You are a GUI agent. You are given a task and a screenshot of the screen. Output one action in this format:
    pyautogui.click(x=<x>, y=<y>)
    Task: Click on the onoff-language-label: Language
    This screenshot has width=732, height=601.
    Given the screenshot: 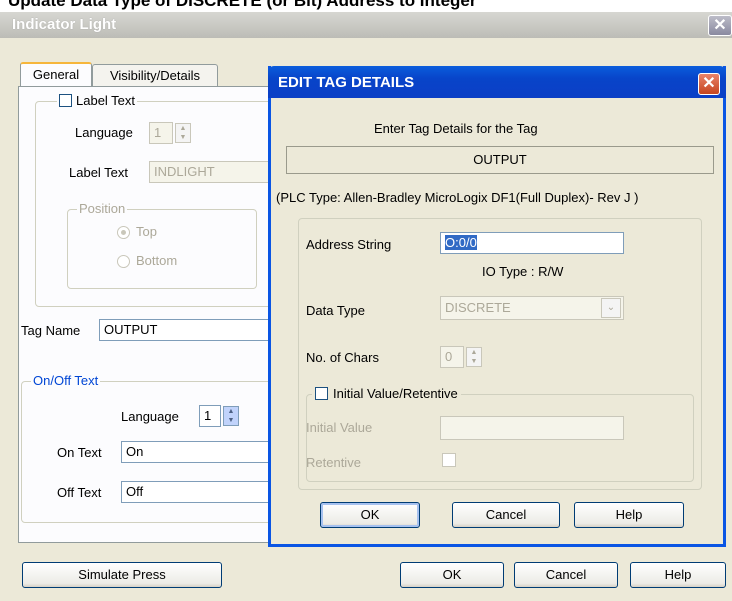 What is the action you would take?
    pyautogui.click(x=150, y=416)
    